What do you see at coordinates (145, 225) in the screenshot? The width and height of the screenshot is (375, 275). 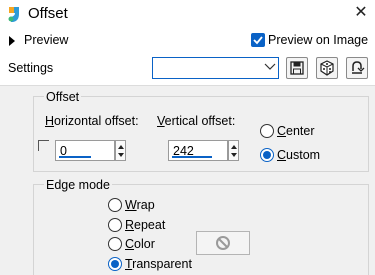 I see `repeat-label: Repeat` at bounding box center [145, 225].